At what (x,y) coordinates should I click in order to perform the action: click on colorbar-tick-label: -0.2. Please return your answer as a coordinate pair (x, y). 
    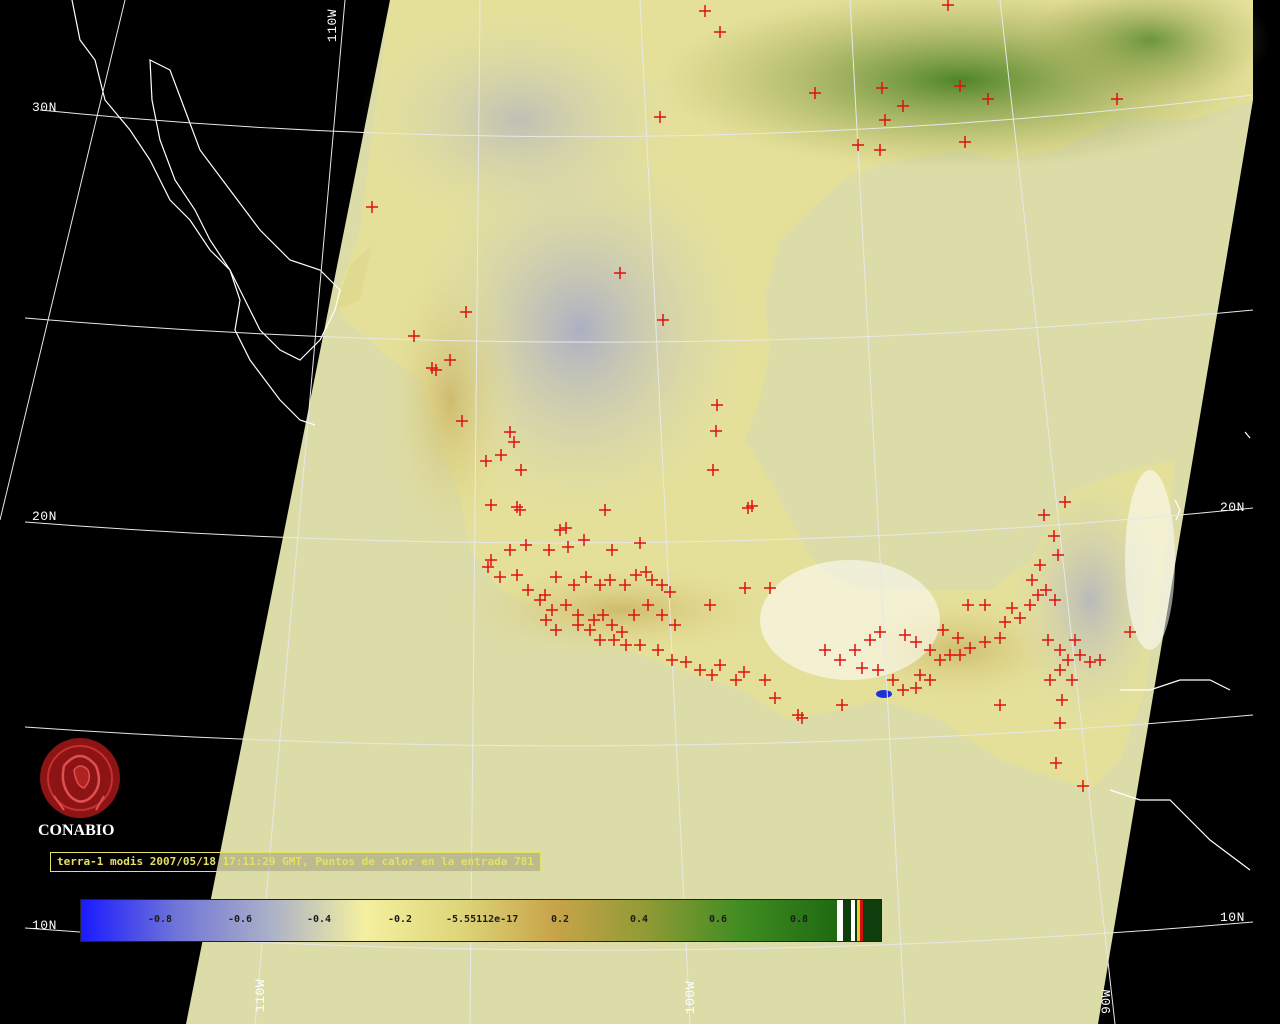
    Looking at the image, I should click on (400, 919).